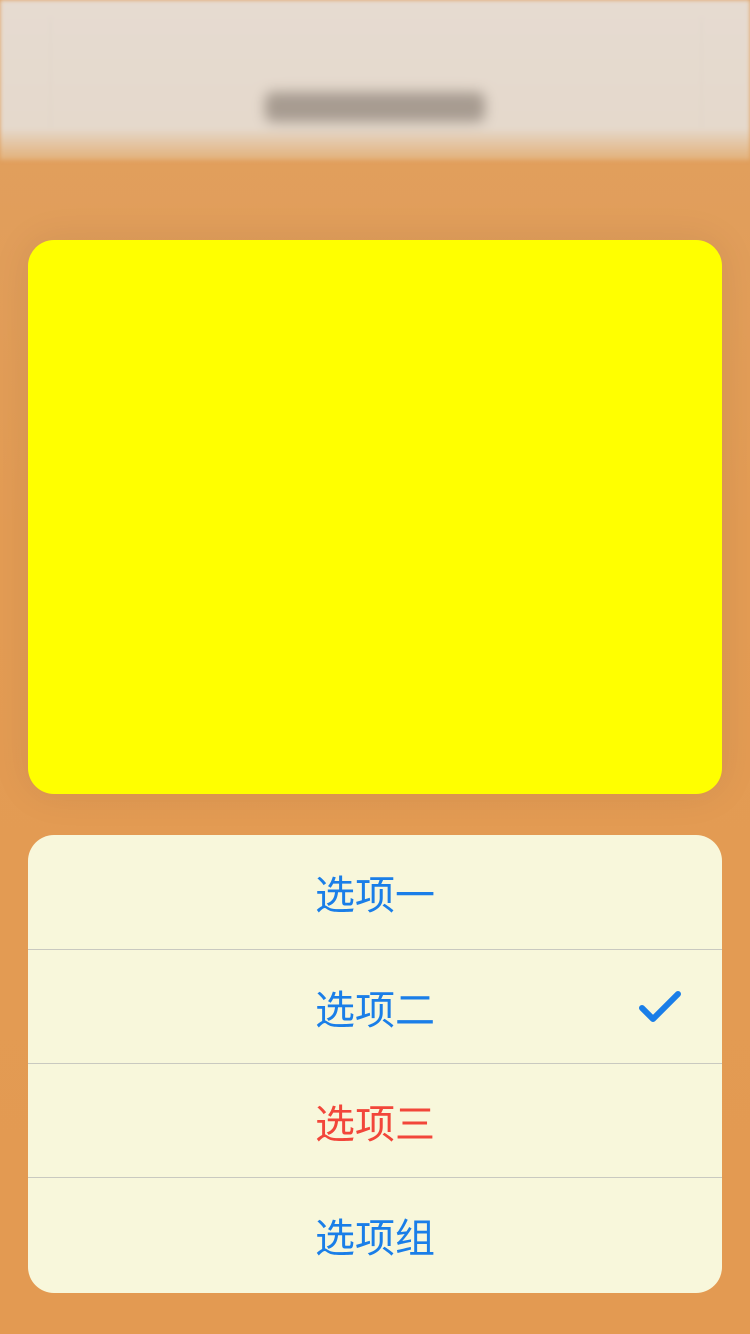 The height and width of the screenshot is (1334, 750). I want to click on menu-item-label: 选项三, so click(375, 1124).